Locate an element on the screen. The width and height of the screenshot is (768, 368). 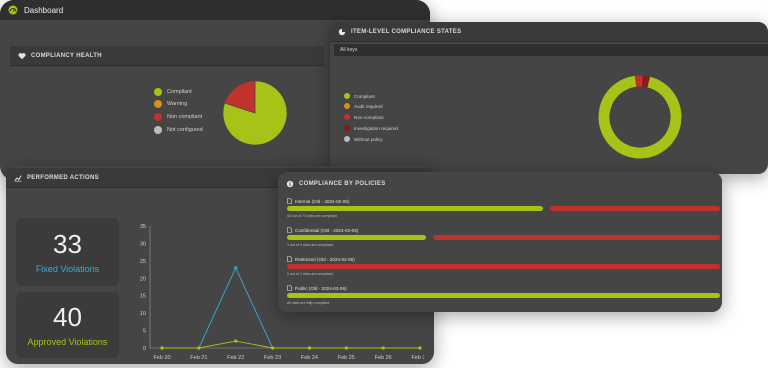
legend-non-compliant: Non compliant is located at coordinates (178, 117).